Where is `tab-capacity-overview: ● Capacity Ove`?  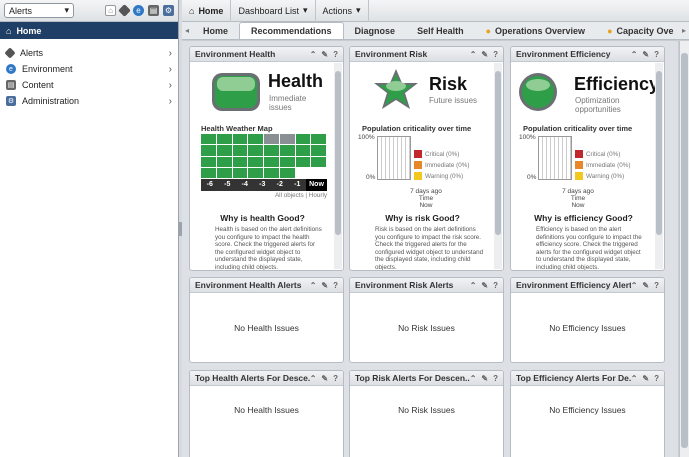 tab-capacity-overview: ● Capacity Ove is located at coordinates (640, 30).